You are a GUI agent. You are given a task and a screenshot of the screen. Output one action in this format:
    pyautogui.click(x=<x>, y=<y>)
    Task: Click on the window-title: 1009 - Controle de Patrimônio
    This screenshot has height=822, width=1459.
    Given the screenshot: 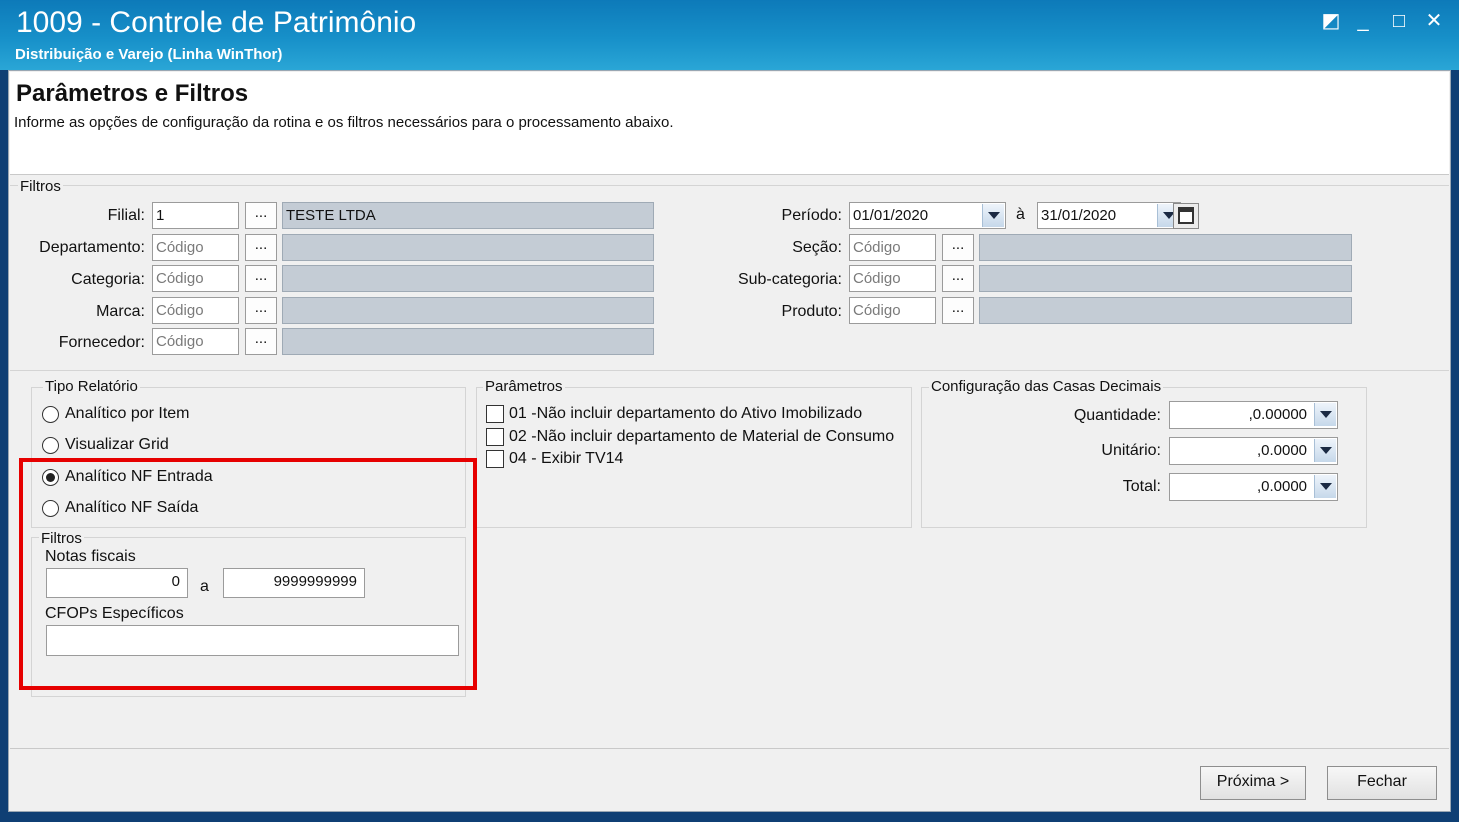 What is the action you would take?
    pyautogui.click(x=216, y=22)
    